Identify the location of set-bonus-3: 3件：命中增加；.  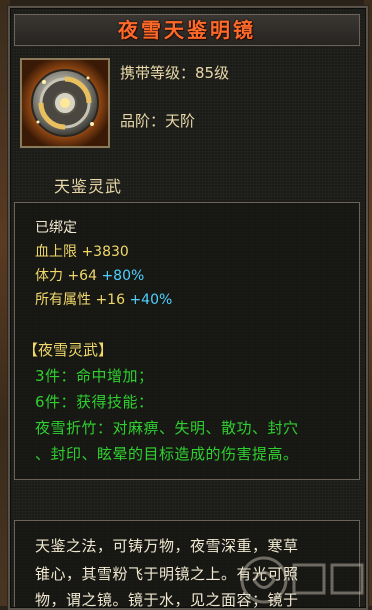
(94, 376).